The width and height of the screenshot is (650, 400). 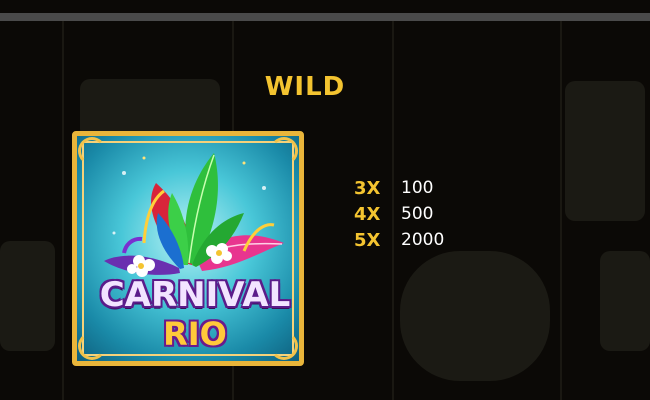 I want to click on multiplier-label: 4X, so click(x=367, y=214).